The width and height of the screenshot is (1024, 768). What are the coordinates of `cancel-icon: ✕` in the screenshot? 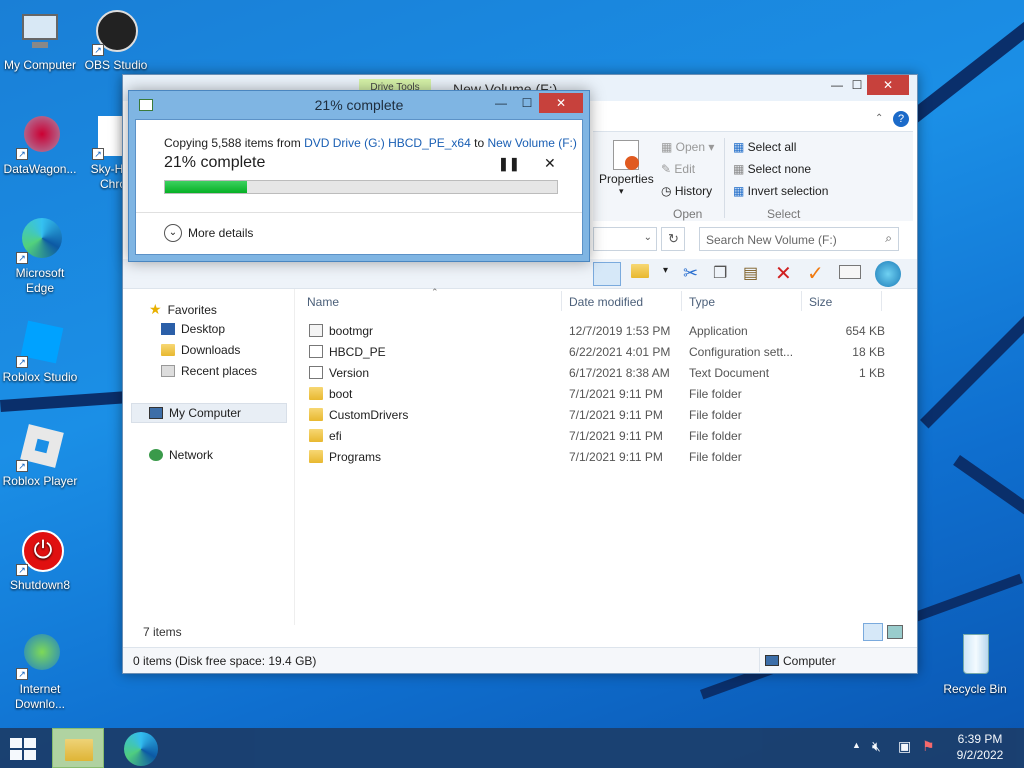 It's located at (550, 163).